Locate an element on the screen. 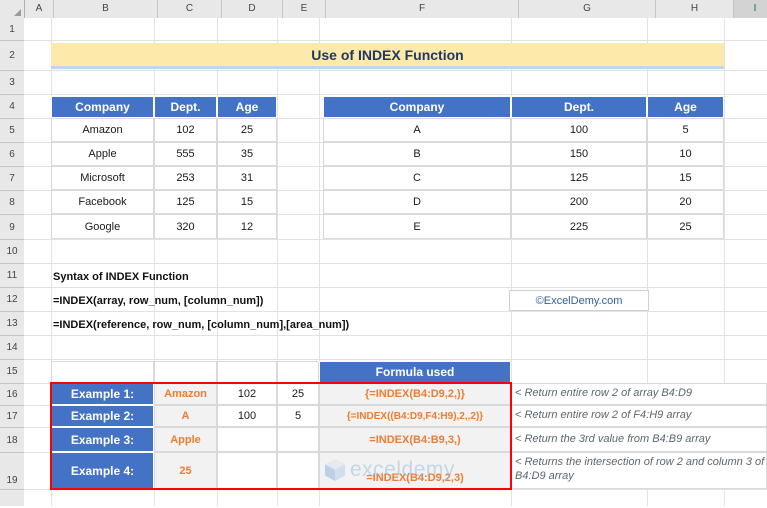 The height and width of the screenshot is (508, 767). example-1-result: Amazon is located at coordinates (185, 394).